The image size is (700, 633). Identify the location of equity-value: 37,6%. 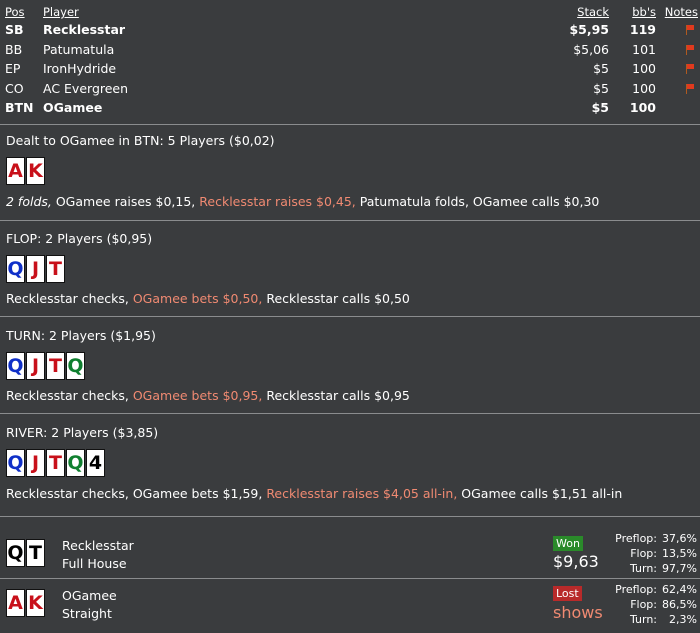
(679, 538).